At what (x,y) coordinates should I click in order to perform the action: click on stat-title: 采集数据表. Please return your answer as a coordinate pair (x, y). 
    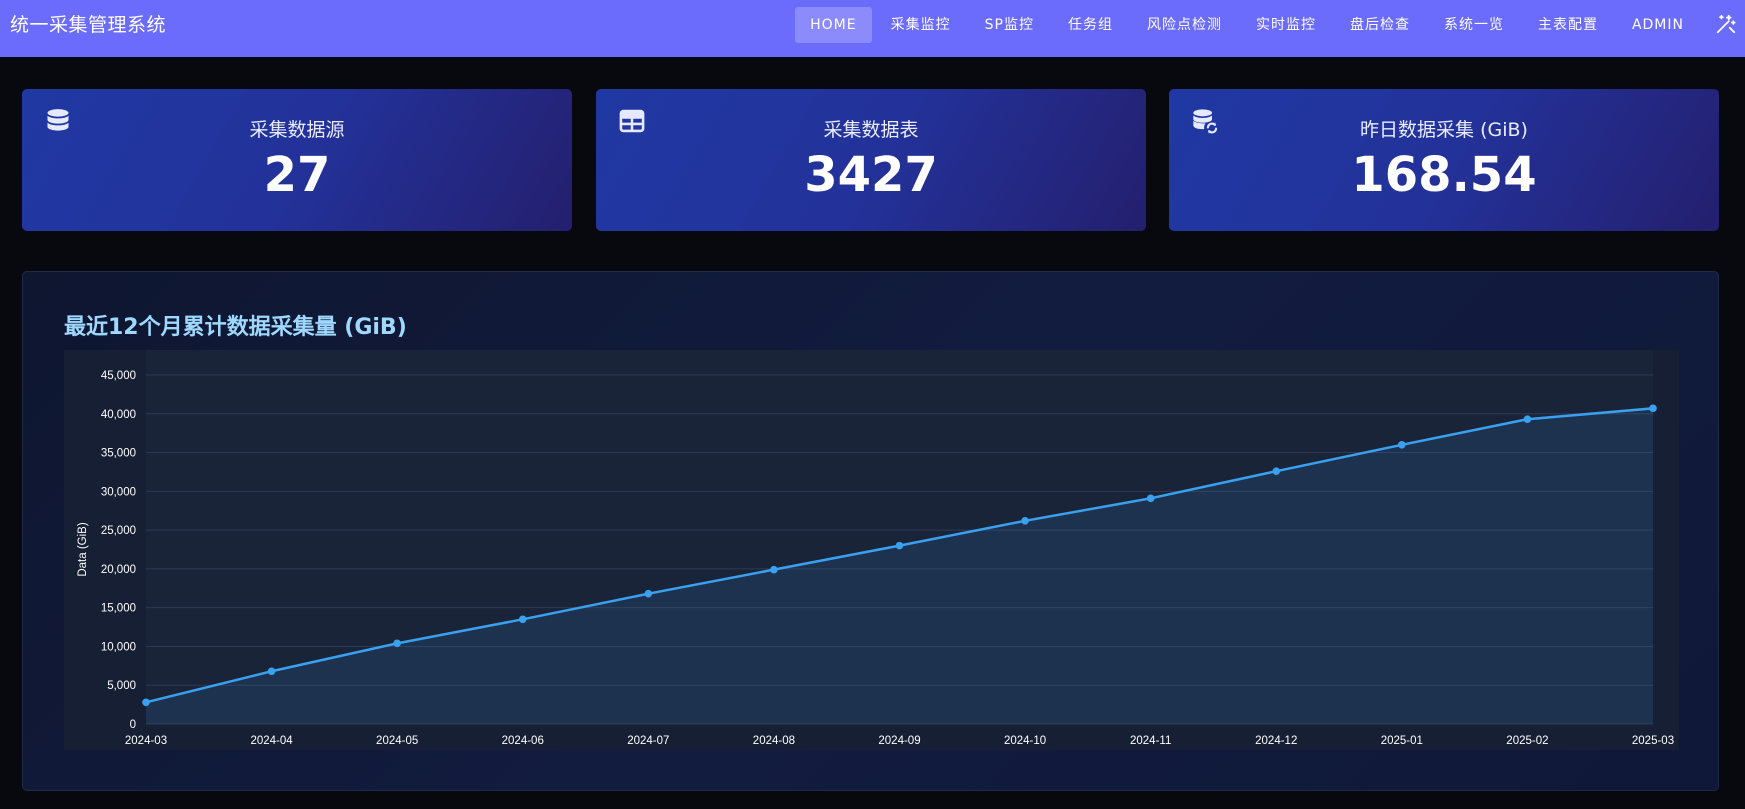
    Looking at the image, I should click on (871, 130).